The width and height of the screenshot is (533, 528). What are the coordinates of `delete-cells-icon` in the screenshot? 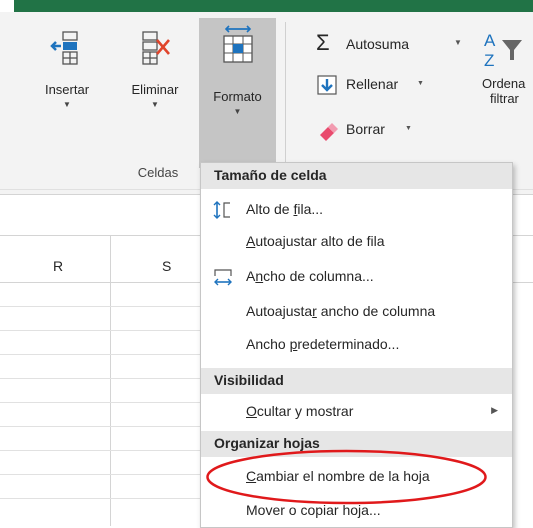 It's located at (156, 48).